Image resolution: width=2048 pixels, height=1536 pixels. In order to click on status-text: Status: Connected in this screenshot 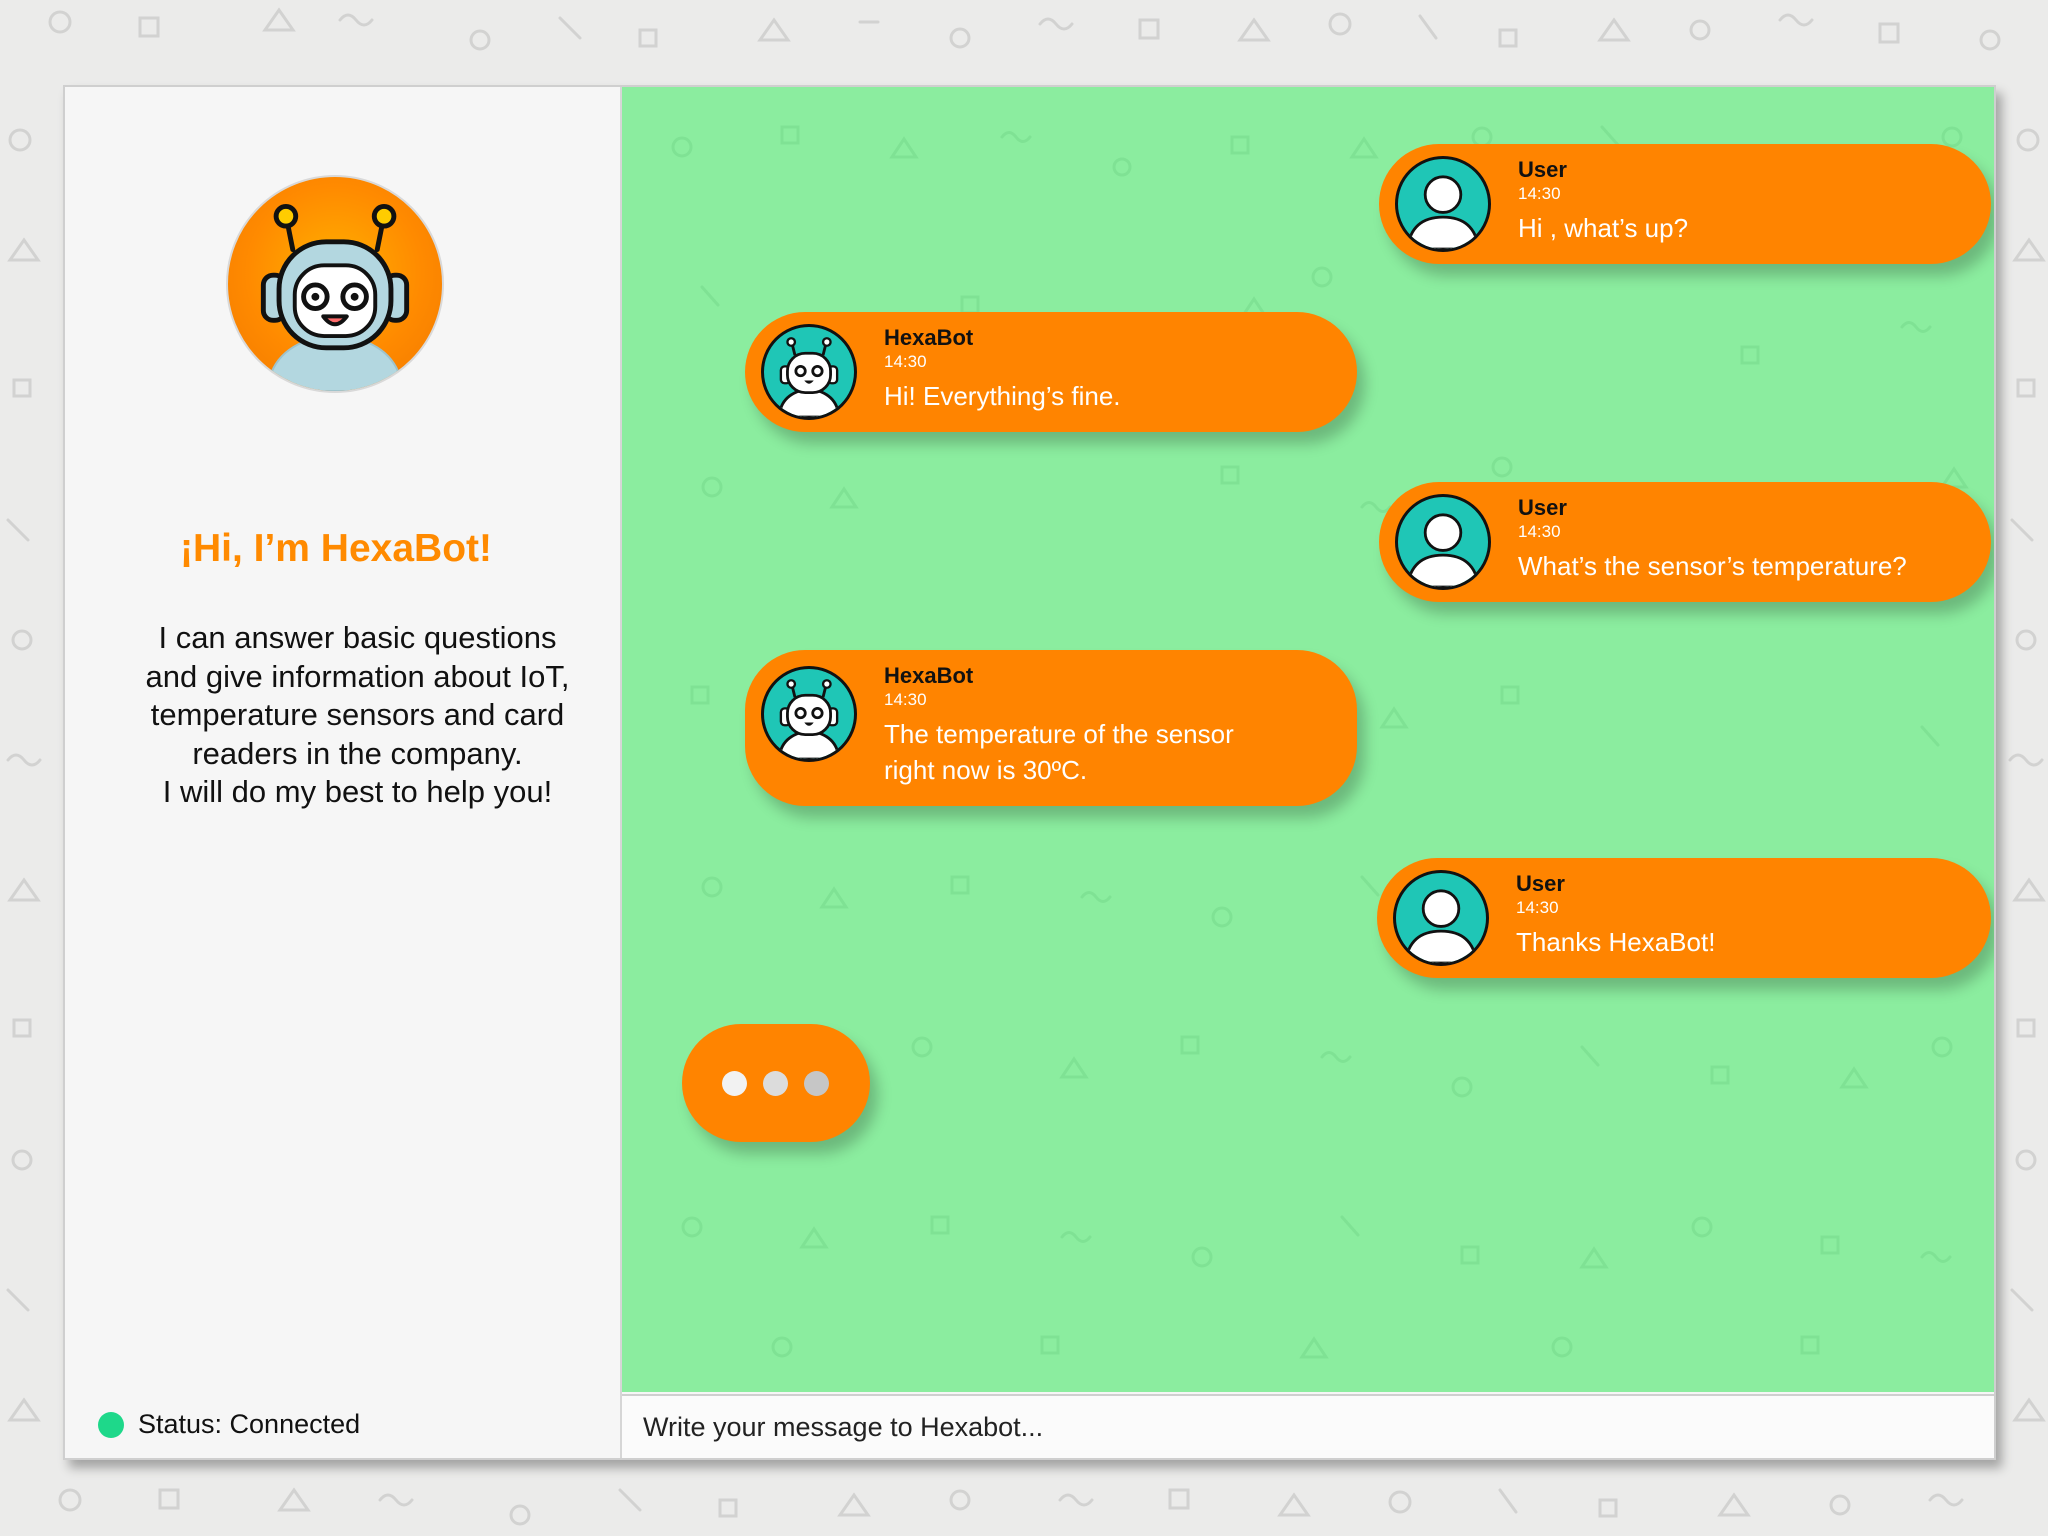, I will do `click(249, 1424)`.